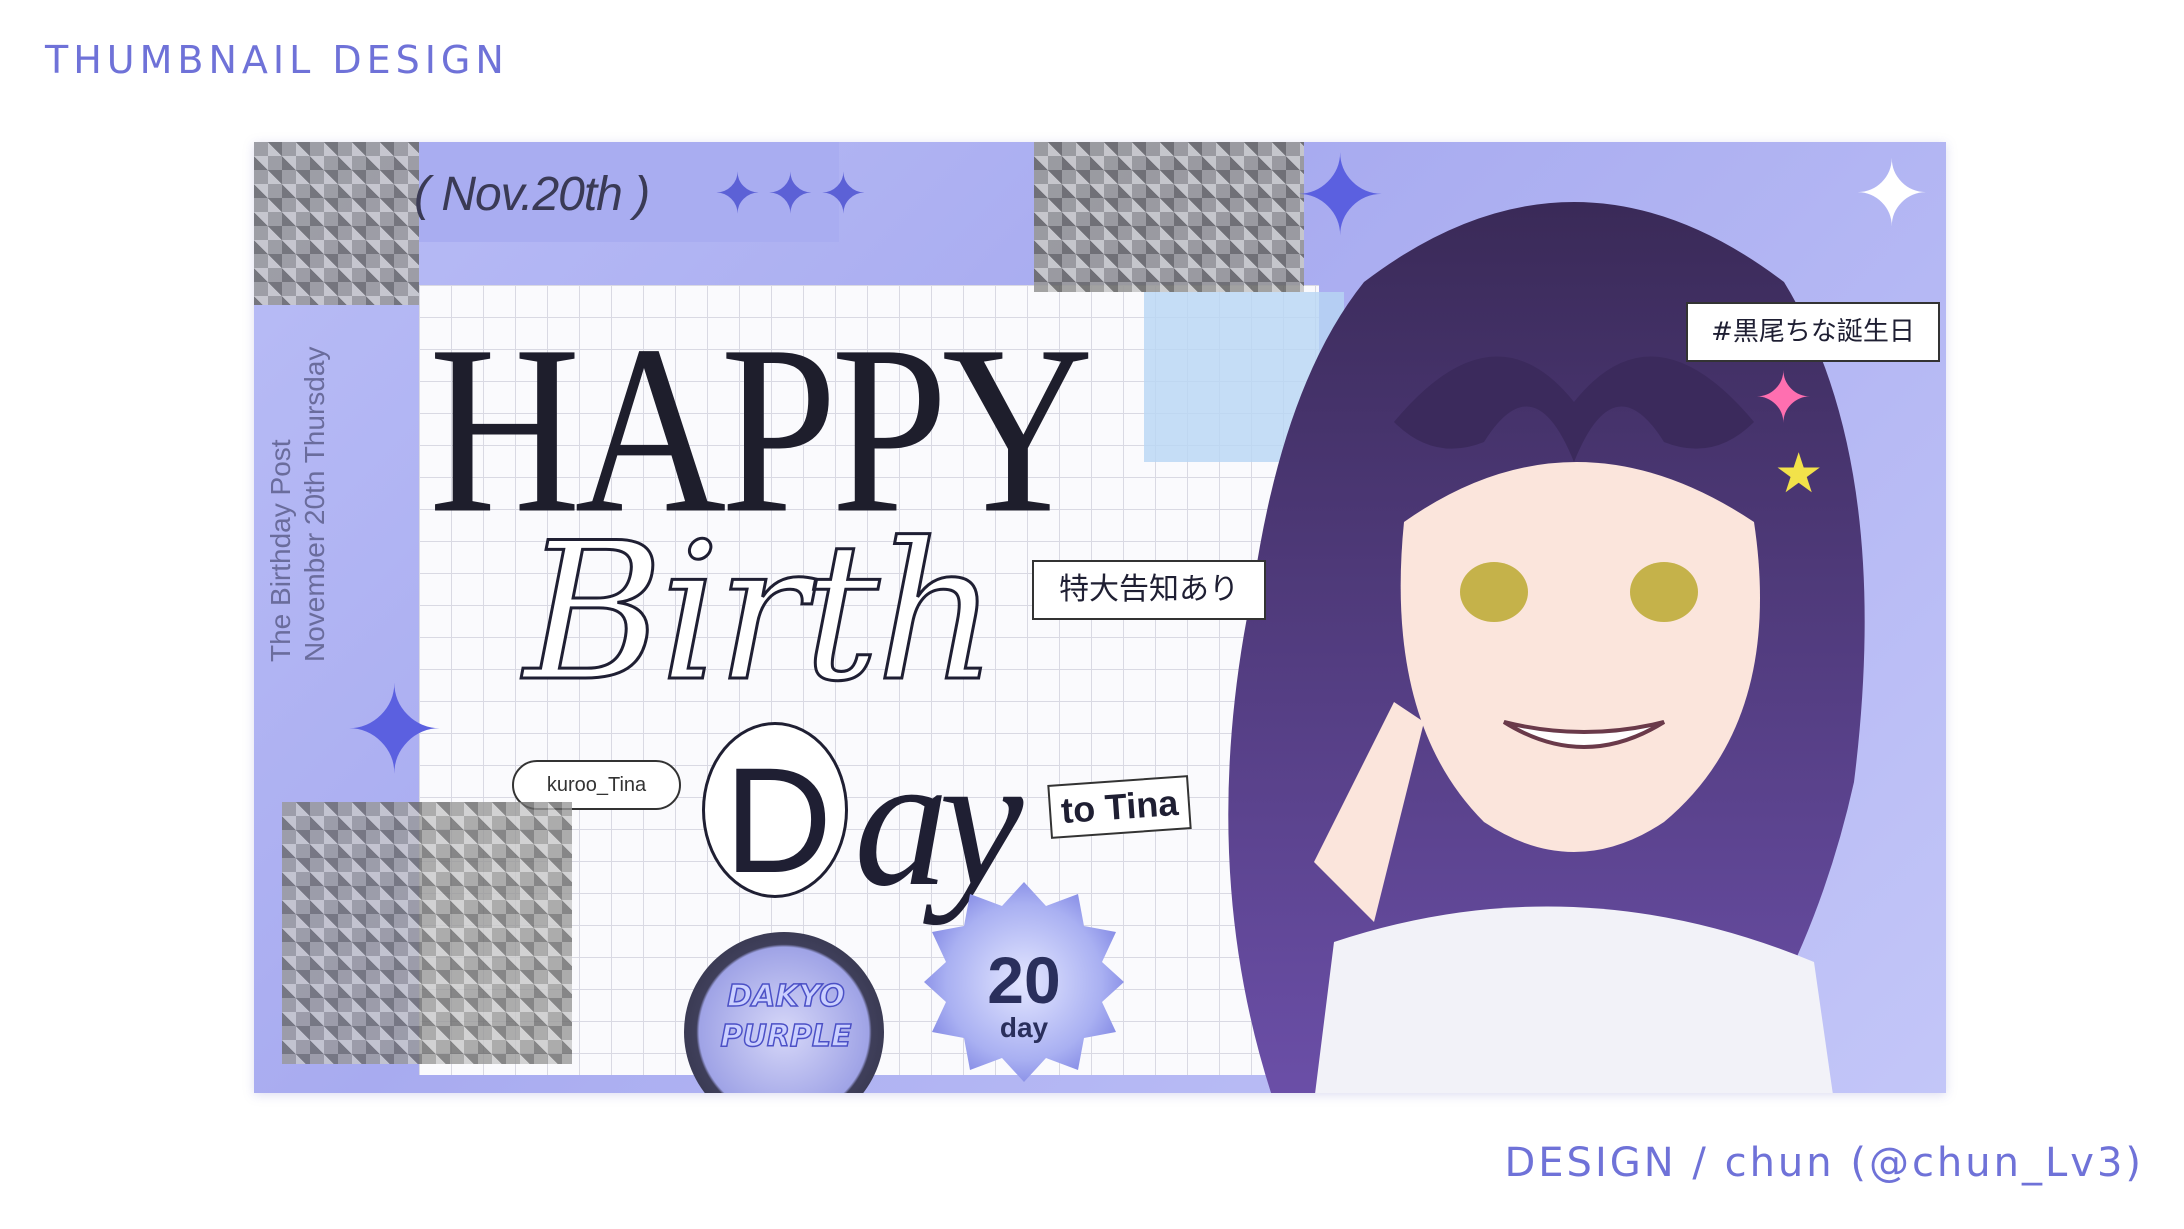 The width and height of the screenshot is (2184, 1229). I want to click on design-credit: DESIGN / chun (@chun_Lv3), so click(1824, 1163).